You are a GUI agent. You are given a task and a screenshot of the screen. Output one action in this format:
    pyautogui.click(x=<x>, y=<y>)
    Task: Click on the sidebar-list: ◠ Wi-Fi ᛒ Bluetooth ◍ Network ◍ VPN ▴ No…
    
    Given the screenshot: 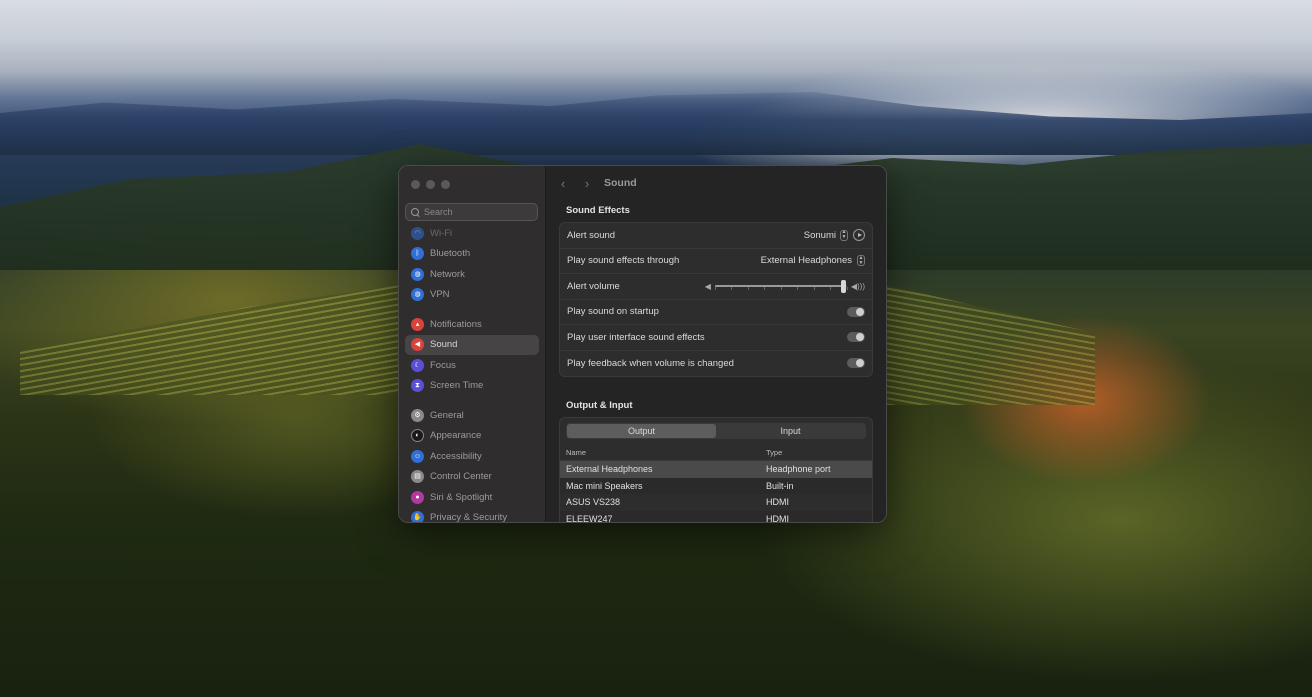 What is the action you would take?
    pyautogui.click(x=472, y=372)
    